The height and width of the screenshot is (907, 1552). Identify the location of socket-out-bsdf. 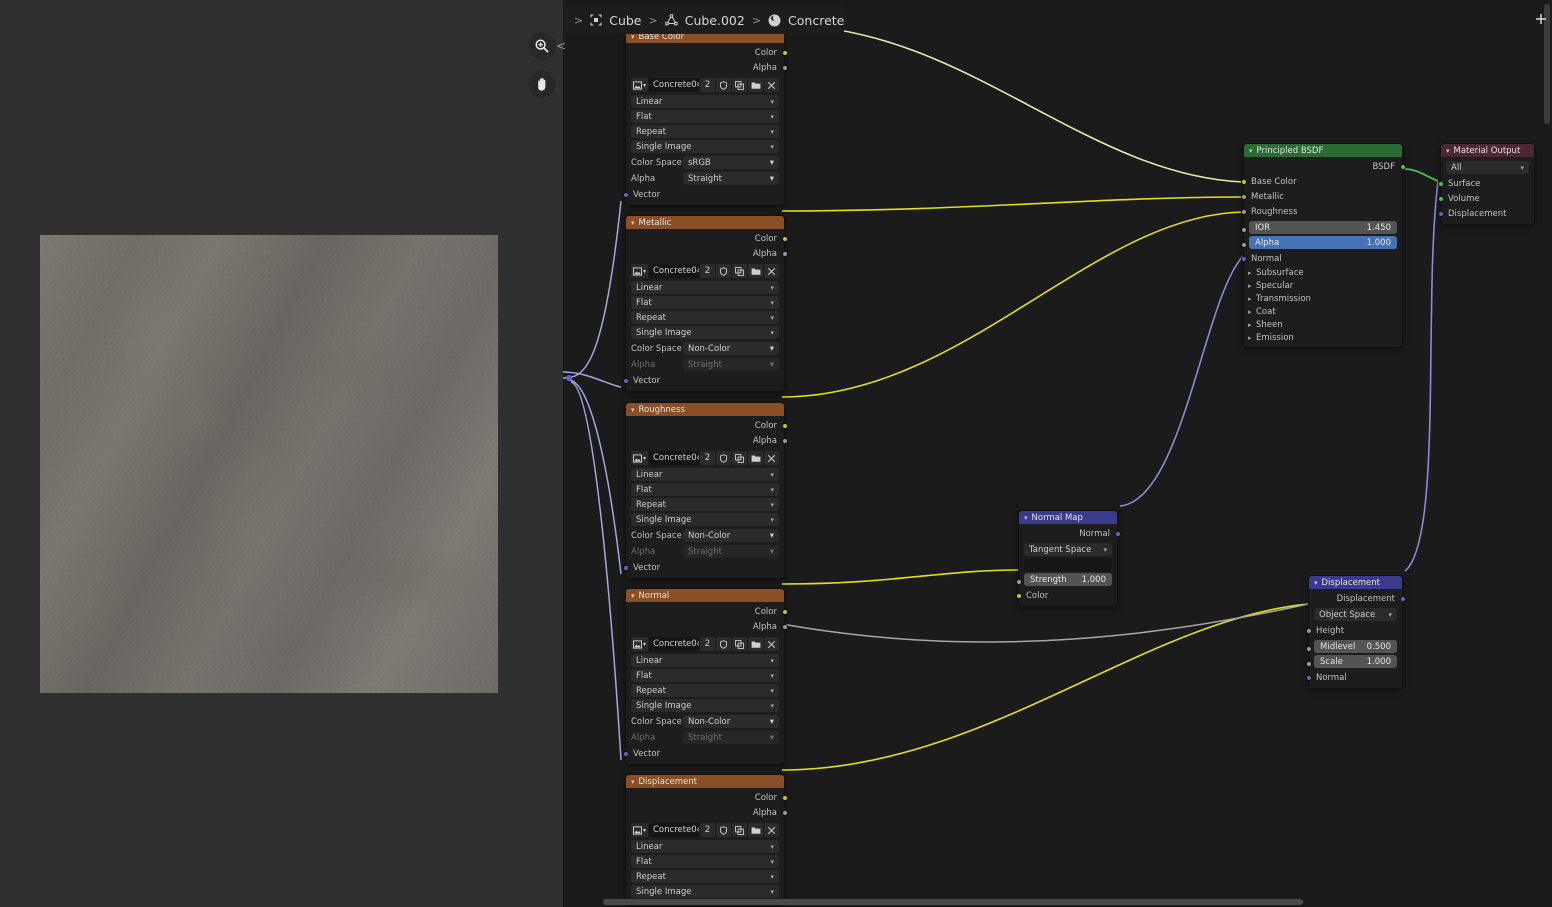
(1402, 166).